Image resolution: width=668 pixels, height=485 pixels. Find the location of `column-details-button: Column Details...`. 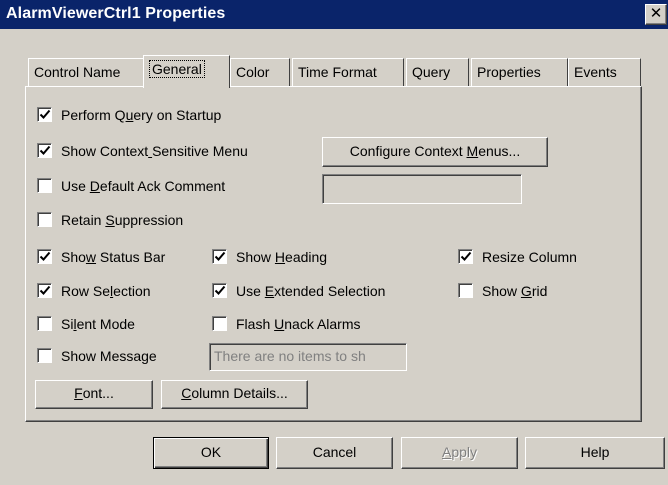

column-details-button: Column Details... is located at coordinates (234, 394).